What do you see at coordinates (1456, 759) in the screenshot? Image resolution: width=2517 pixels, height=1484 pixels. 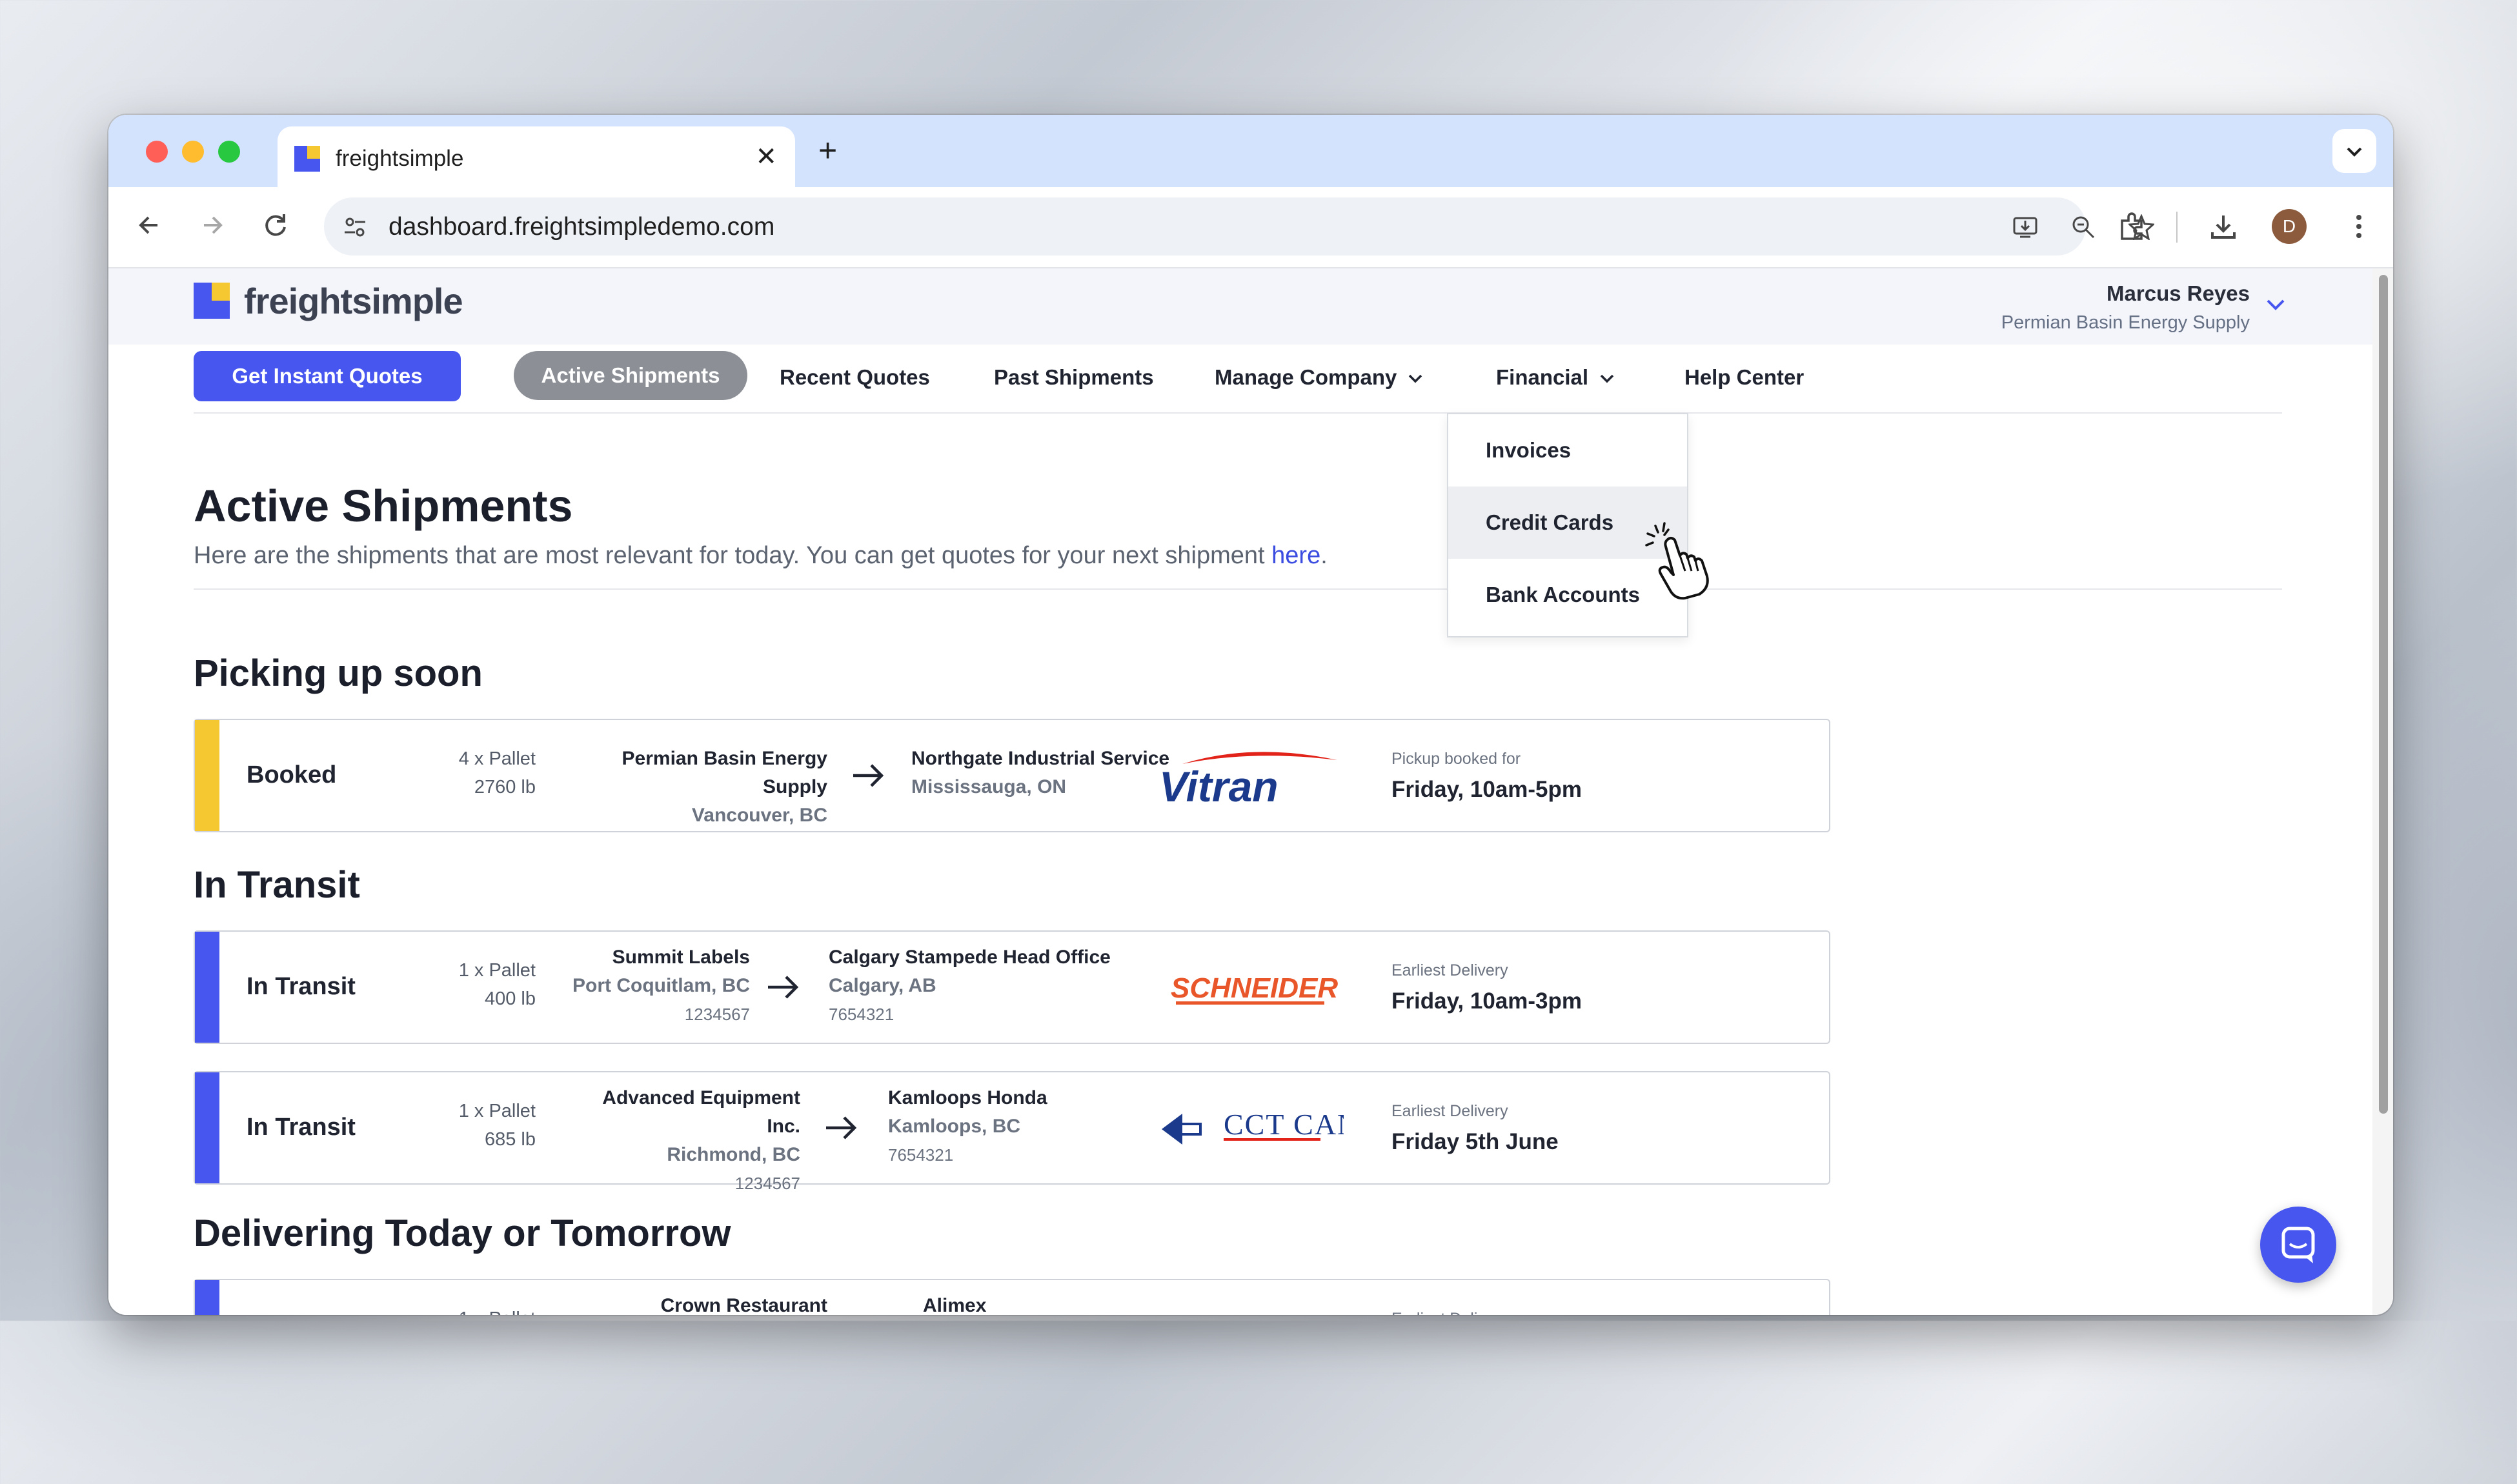 I see `when-label: Pickup booked for` at bounding box center [1456, 759].